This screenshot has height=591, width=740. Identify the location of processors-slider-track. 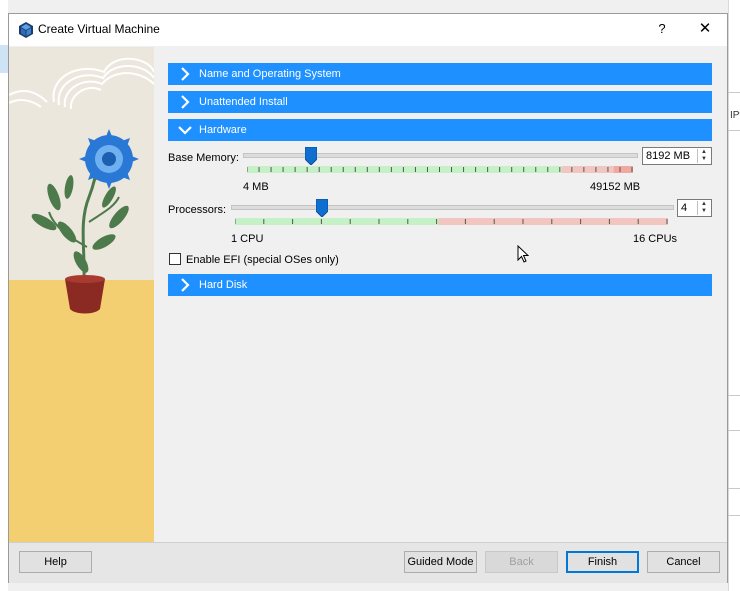
(452, 207).